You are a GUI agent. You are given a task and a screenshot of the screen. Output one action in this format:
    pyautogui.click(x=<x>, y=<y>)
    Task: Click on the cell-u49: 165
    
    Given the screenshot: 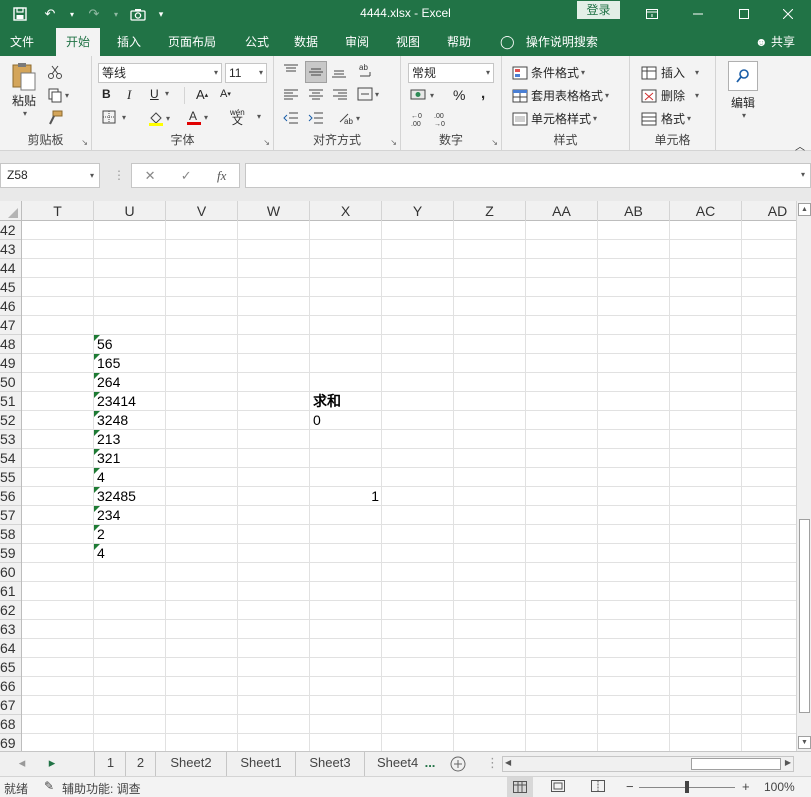 What is the action you would take?
    pyautogui.click(x=130, y=363)
    